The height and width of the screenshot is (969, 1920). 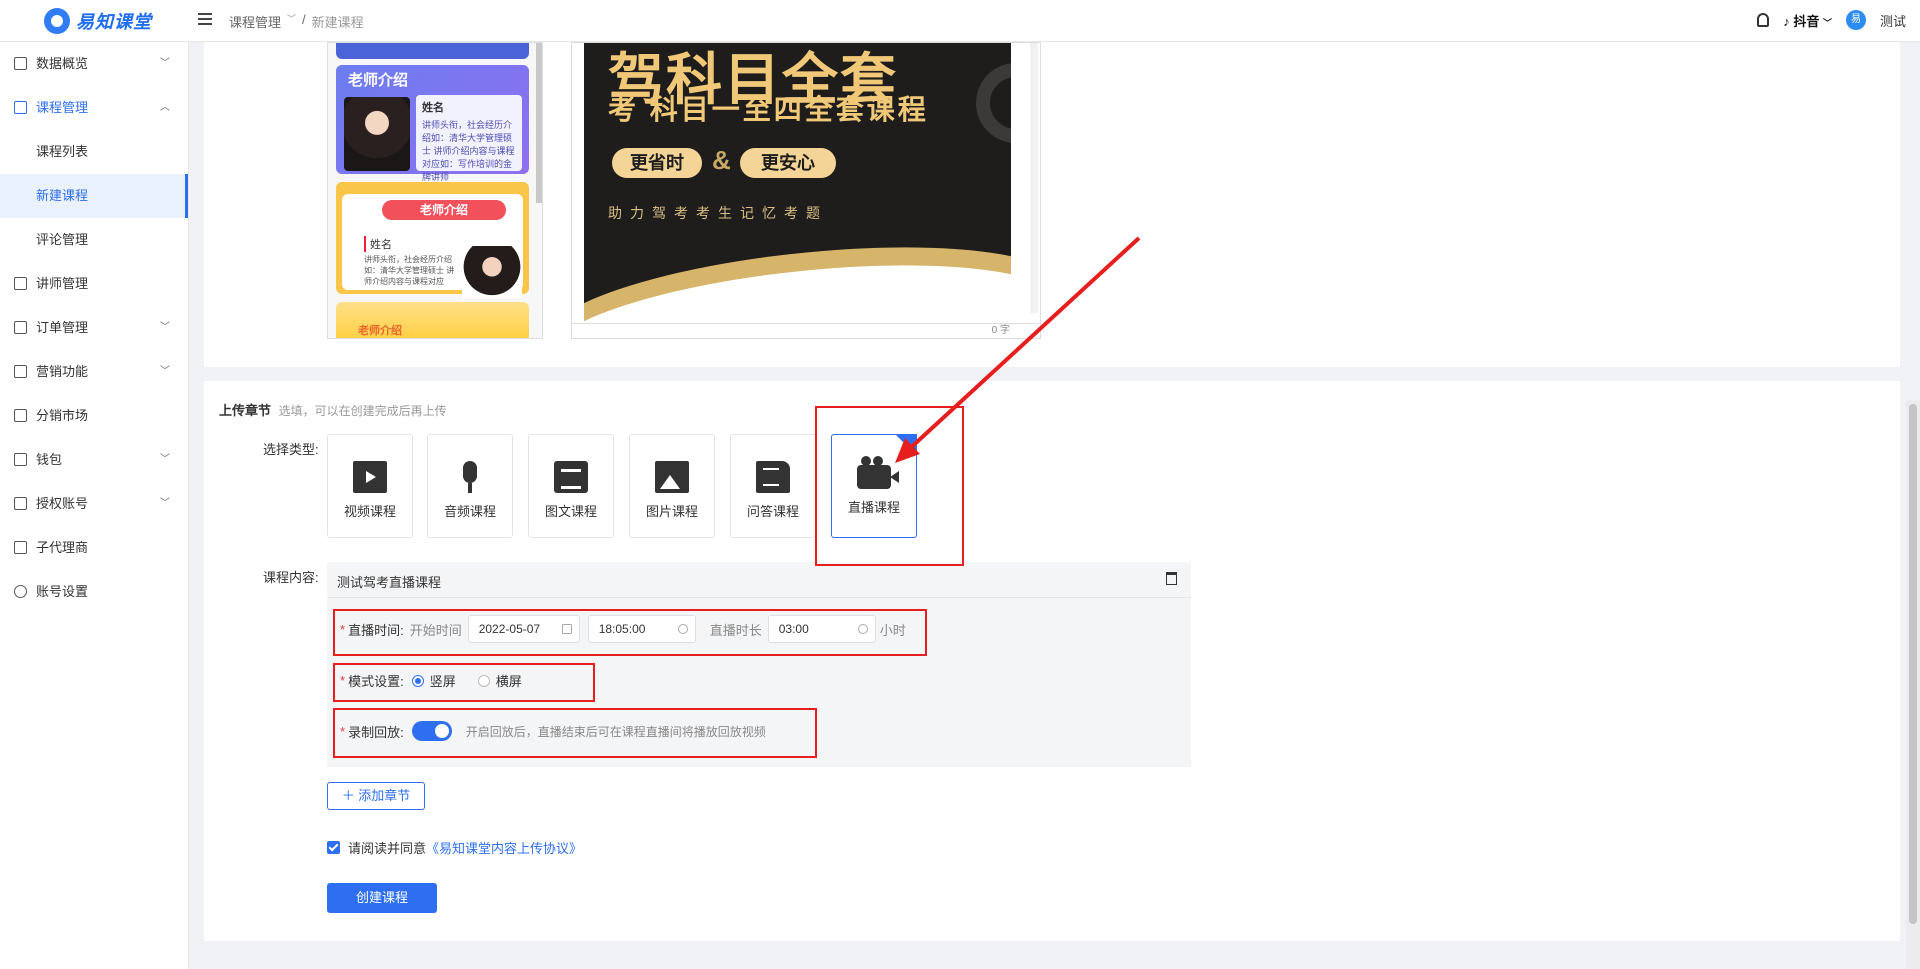 What do you see at coordinates (1022, 345) in the screenshot?
I see `arrow-line` at bounding box center [1022, 345].